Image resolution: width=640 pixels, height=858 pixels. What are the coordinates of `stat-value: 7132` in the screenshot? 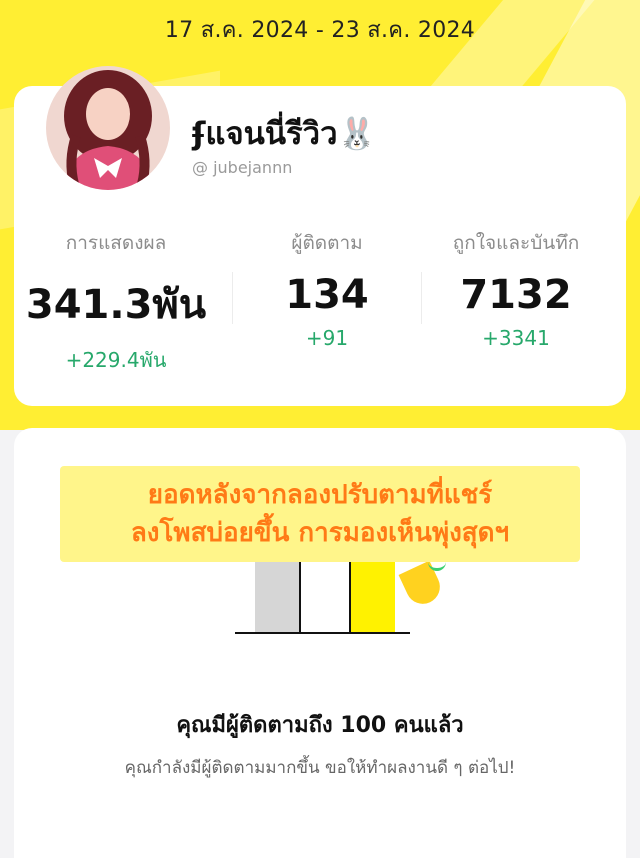 It's located at (516, 295).